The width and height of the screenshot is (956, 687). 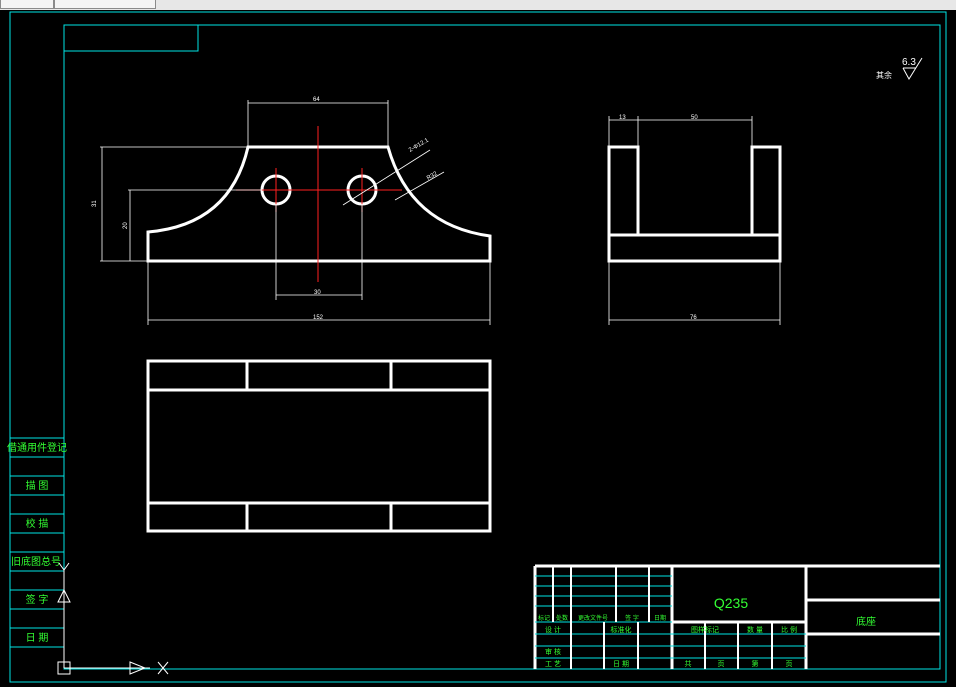 What do you see at coordinates (37, 542) in the screenshot?
I see `left-strip-table: 借通用件登记 描 图 校 描 旧底图总号 签 字 日 期` at bounding box center [37, 542].